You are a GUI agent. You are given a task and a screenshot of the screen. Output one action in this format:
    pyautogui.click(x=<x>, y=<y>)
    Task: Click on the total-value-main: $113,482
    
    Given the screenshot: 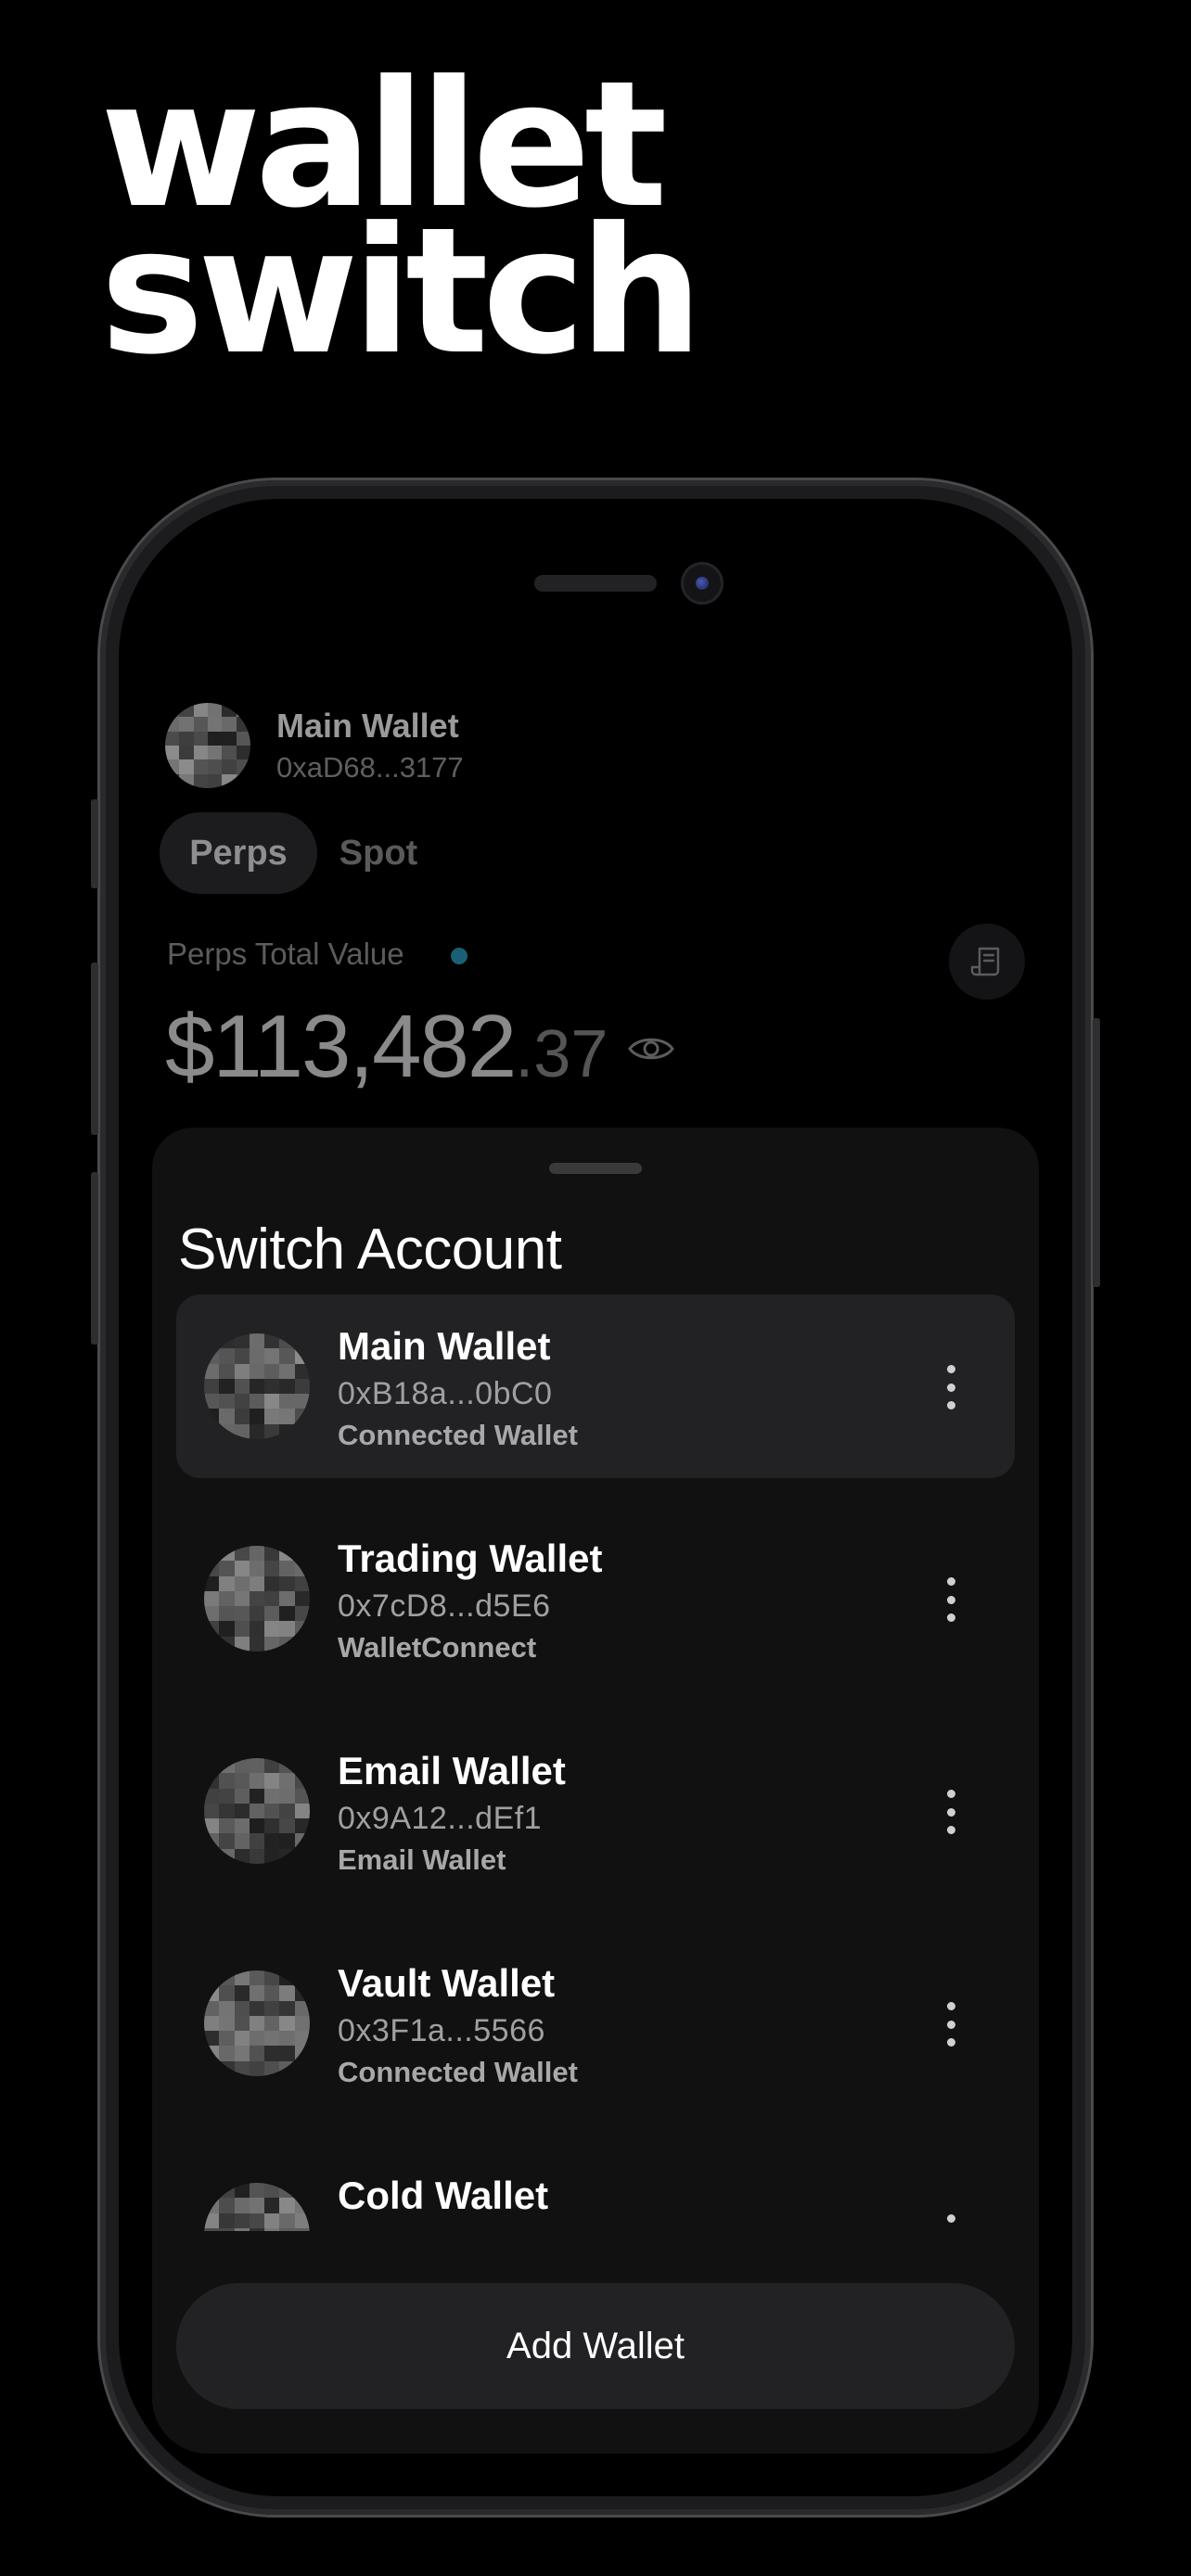 What is the action you would take?
    pyautogui.click(x=341, y=1046)
    